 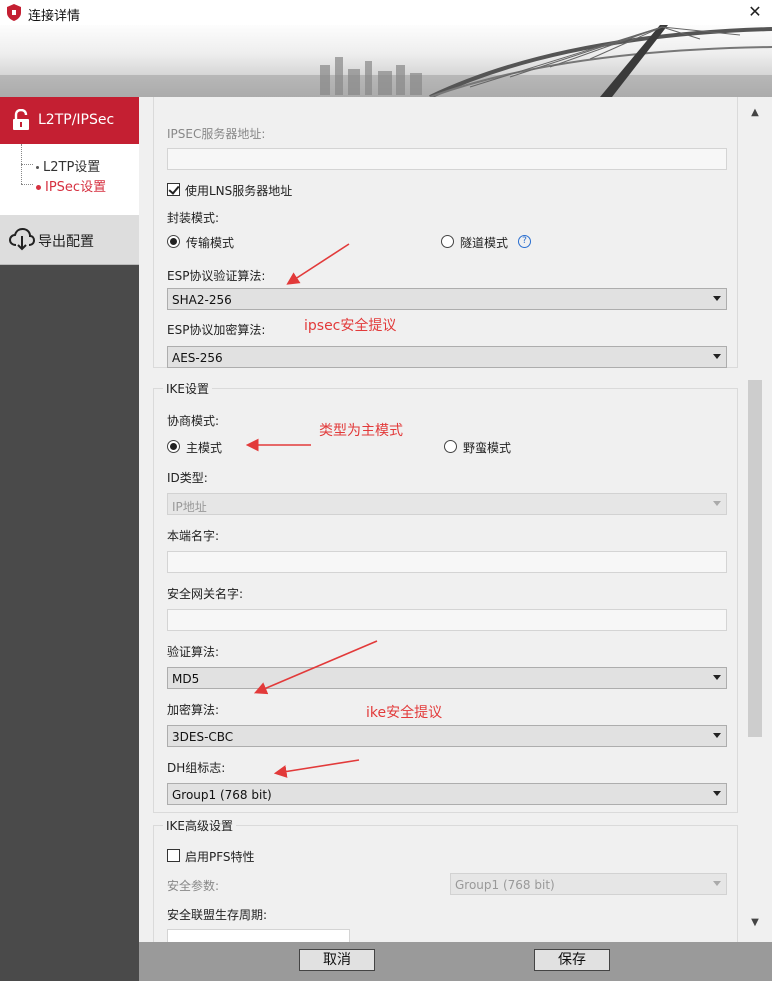 What do you see at coordinates (193, 536) in the screenshot?
I see `local-name-label: 本端名字:` at bounding box center [193, 536].